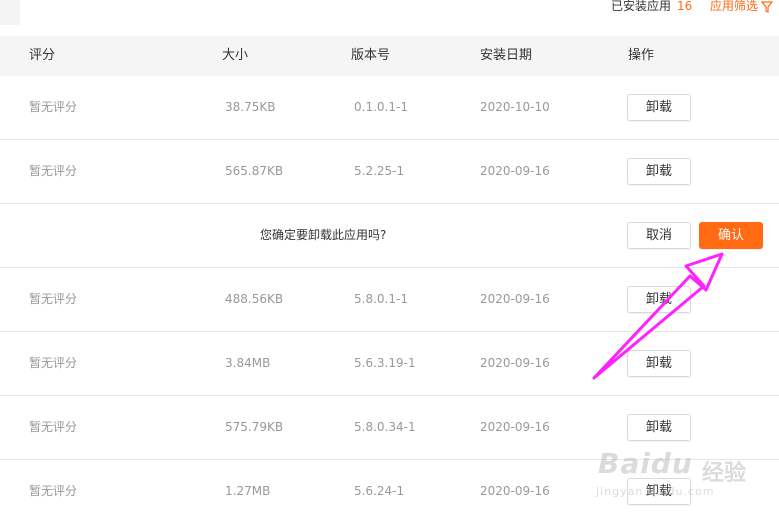 This screenshot has width=779, height=520. Describe the element at coordinates (731, 235) in the screenshot. I see `confirm-uninstall-button: 确认` at that location.